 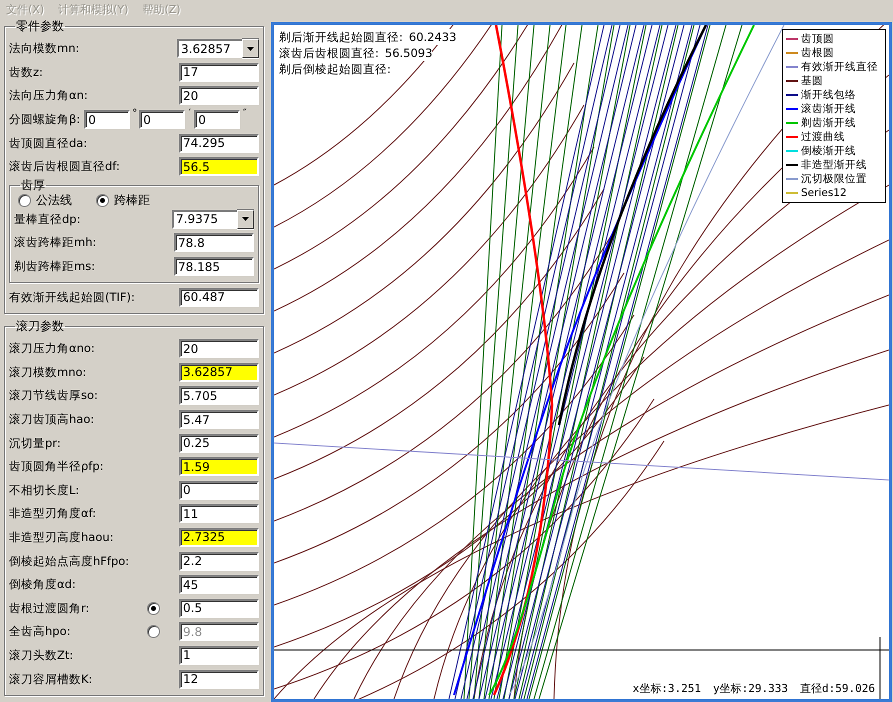 I want to click on input-field: 2.7325, so click(x=219, y=537).